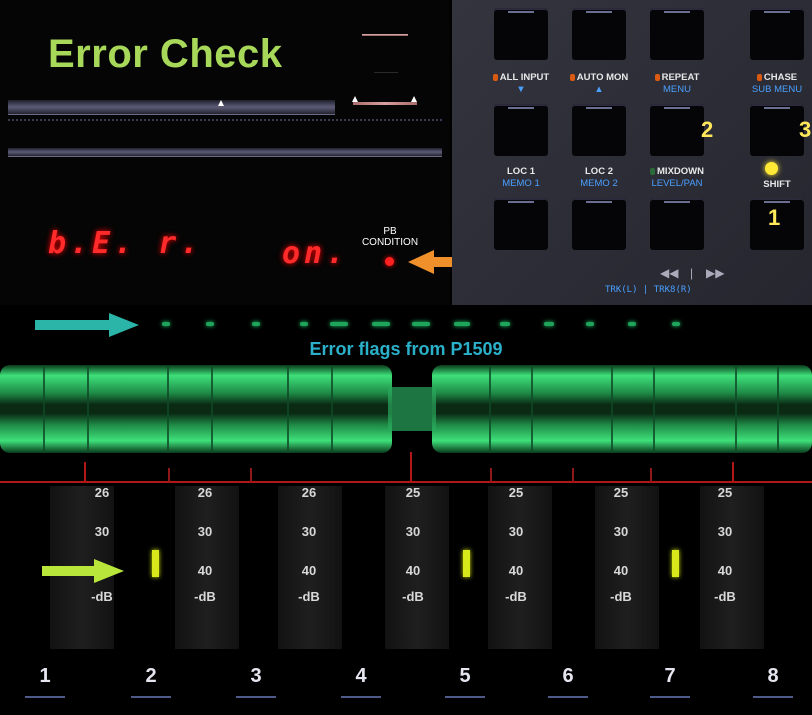  I want to click on key-auto-mon, so click(599, 130).